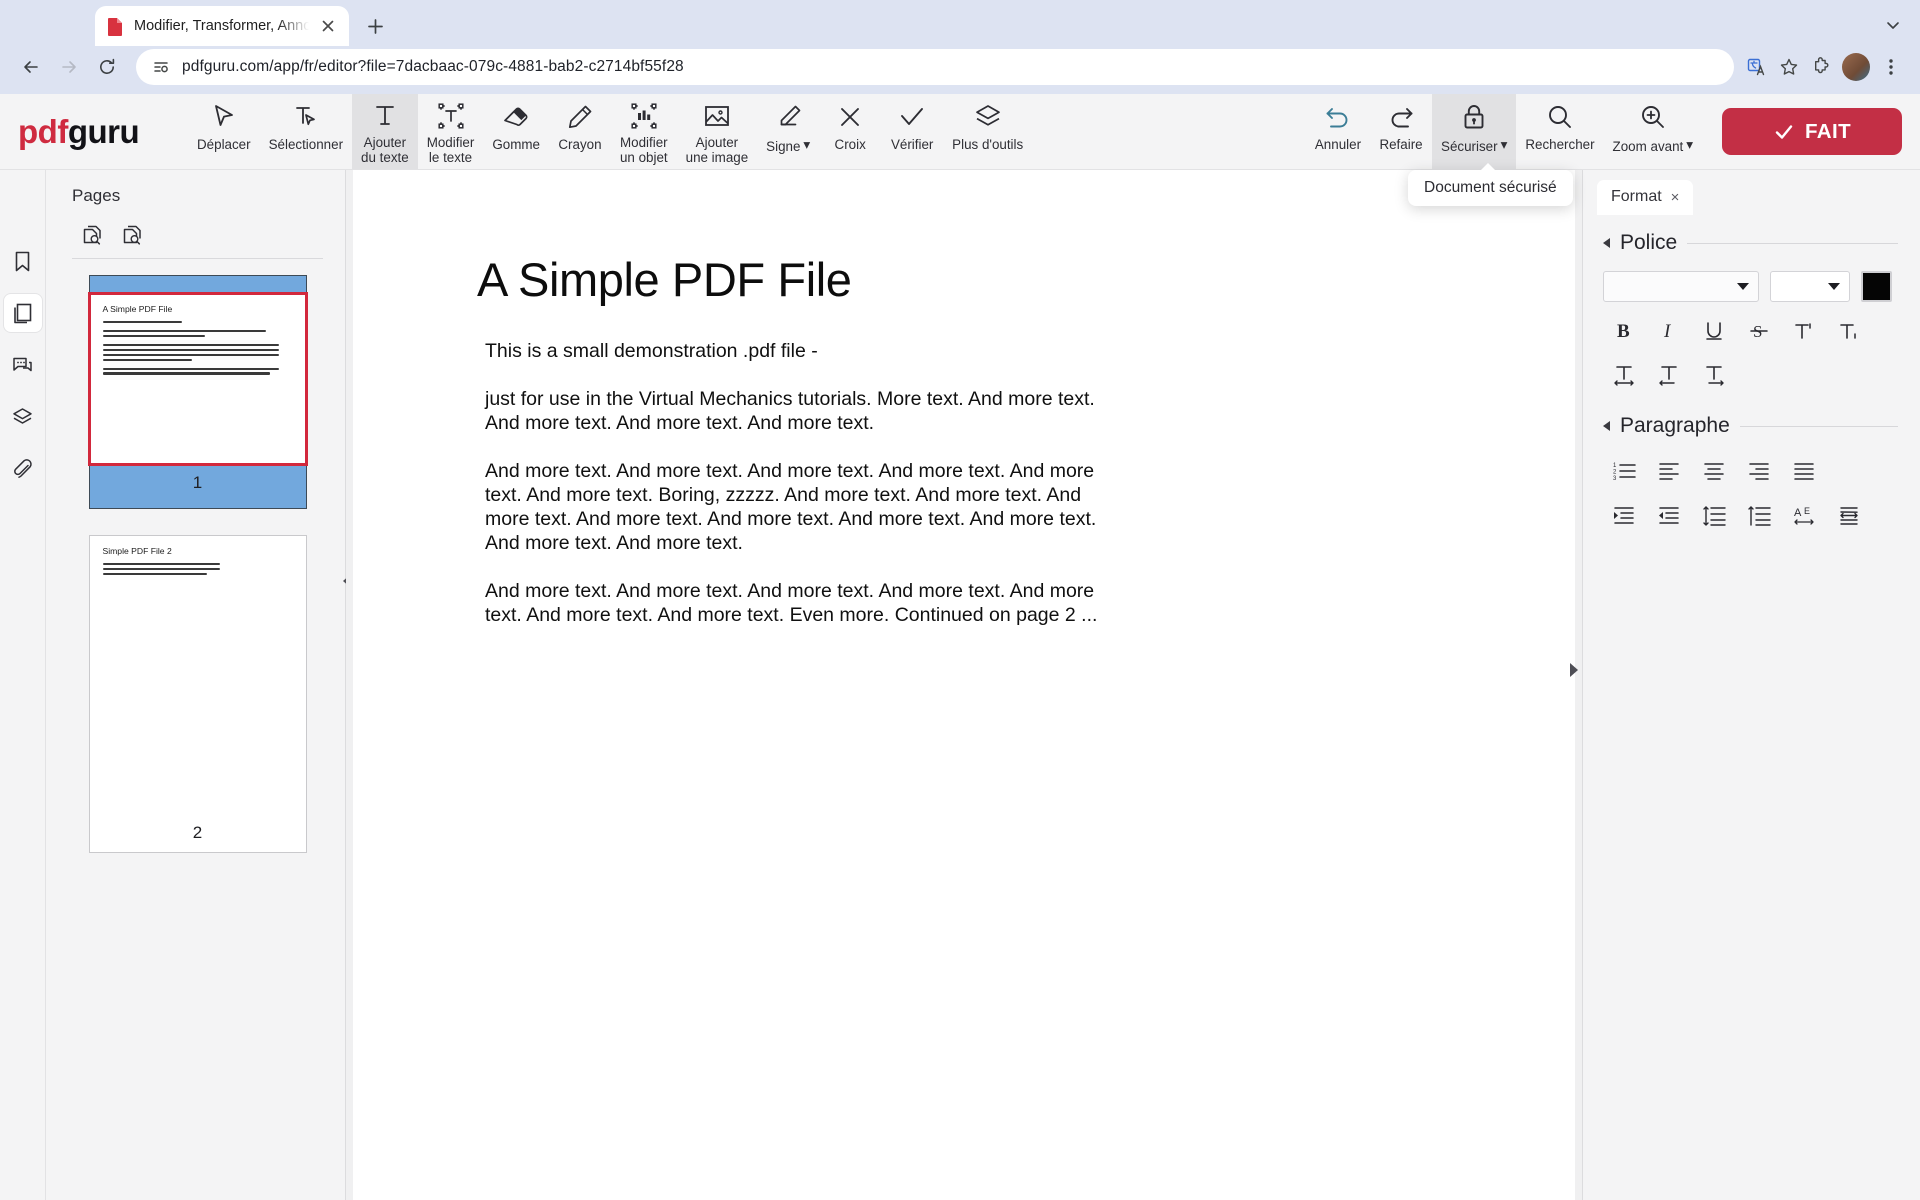 The height and width of the screenshot is (1200, 1920). Describe the element at coordinates (1624, 375) in the screenshot. I see `char-spacing-icon` at that location.